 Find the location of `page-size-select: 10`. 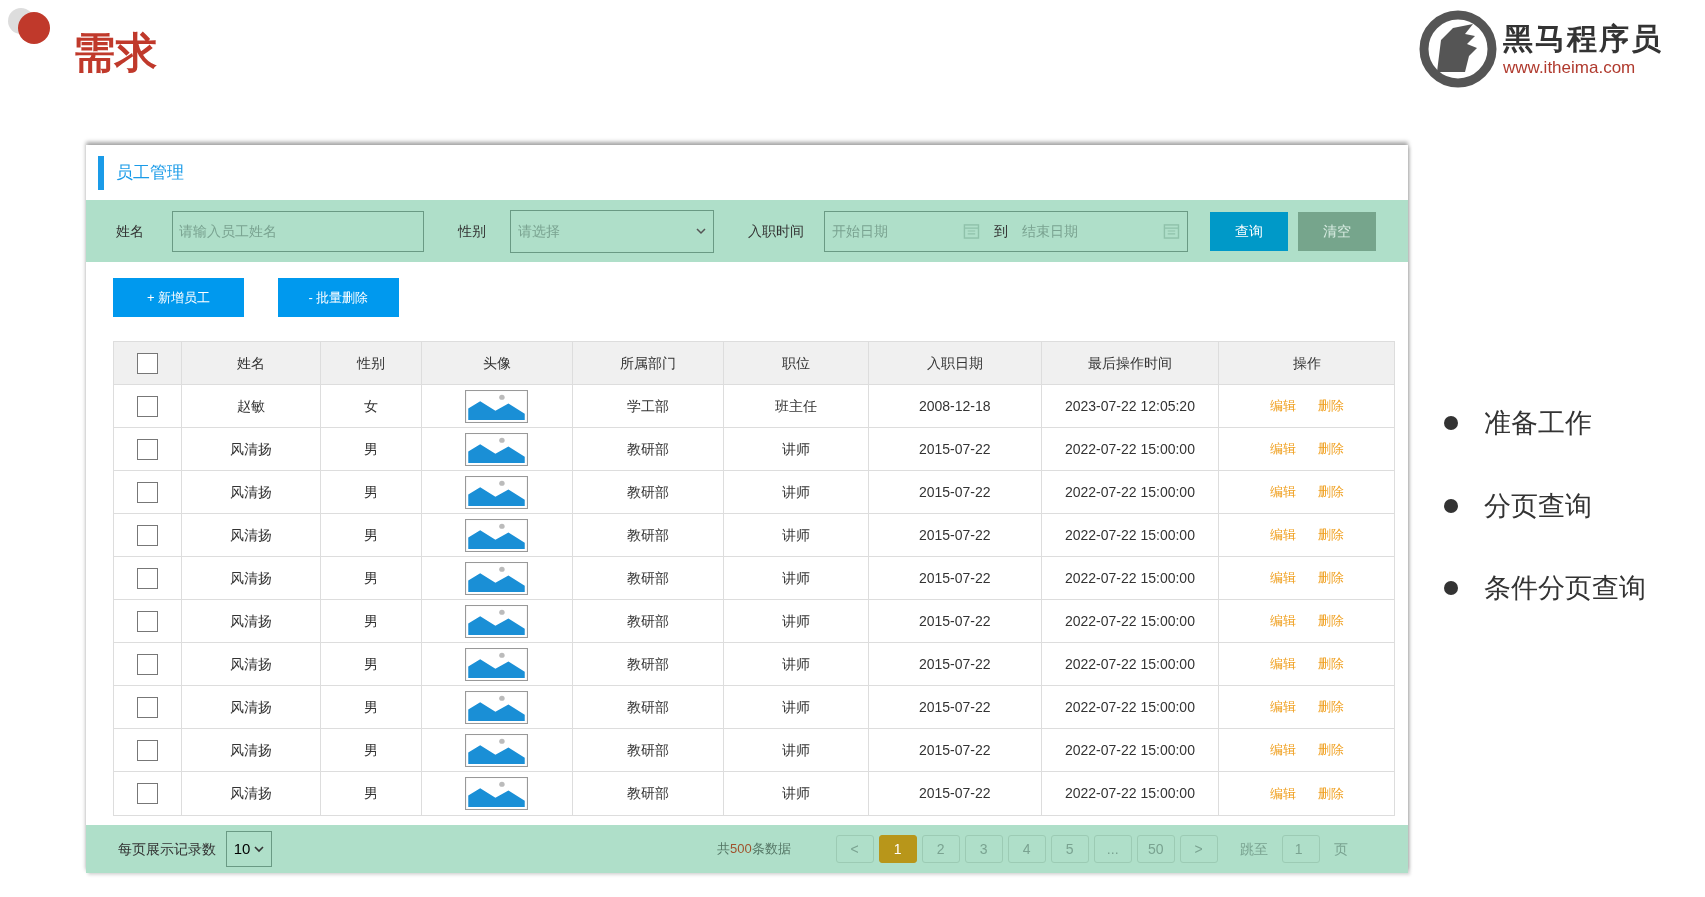

page-size-select: 10 is located at coordinates (249, 849).